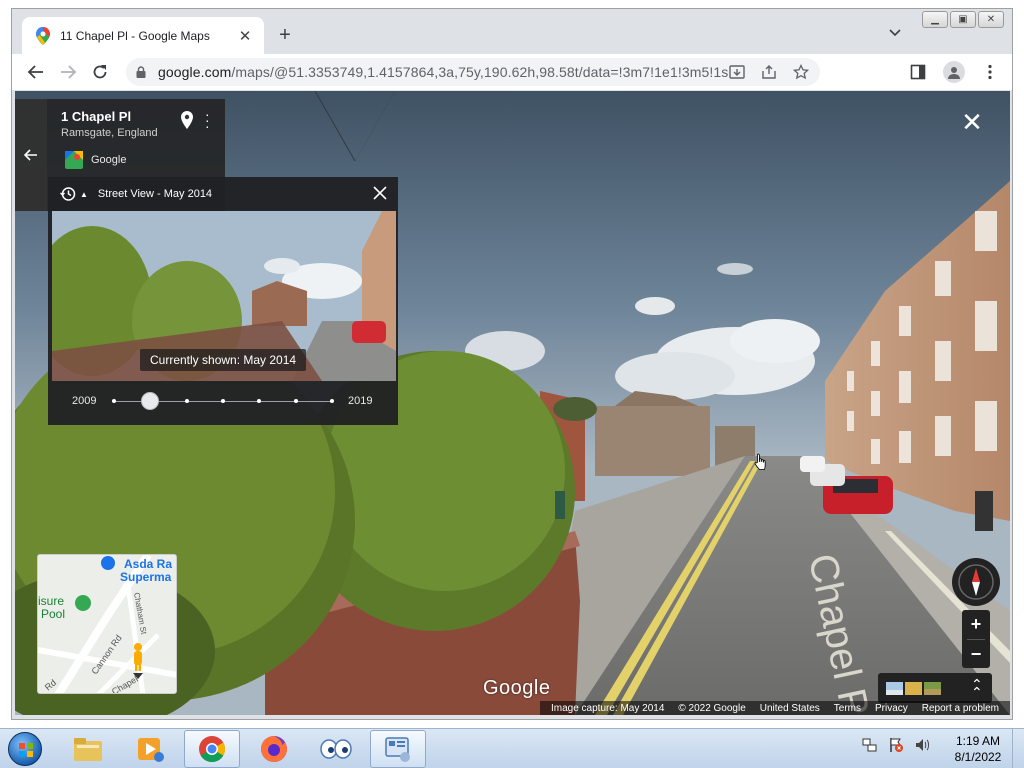 The width and height of the screenshot is (1024, 768). Describe the element at coordinates (847, 708) in the screenshot. I see `terms-link: Terms` at that location.